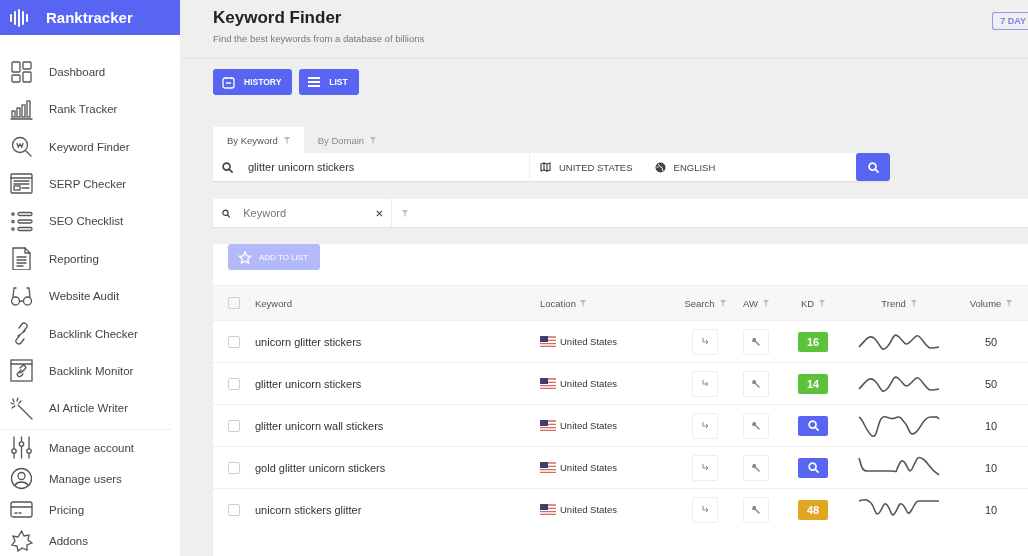 This screenshot has width=1028, height=556. I want to click on list-button: LIST, so click(329, 82).